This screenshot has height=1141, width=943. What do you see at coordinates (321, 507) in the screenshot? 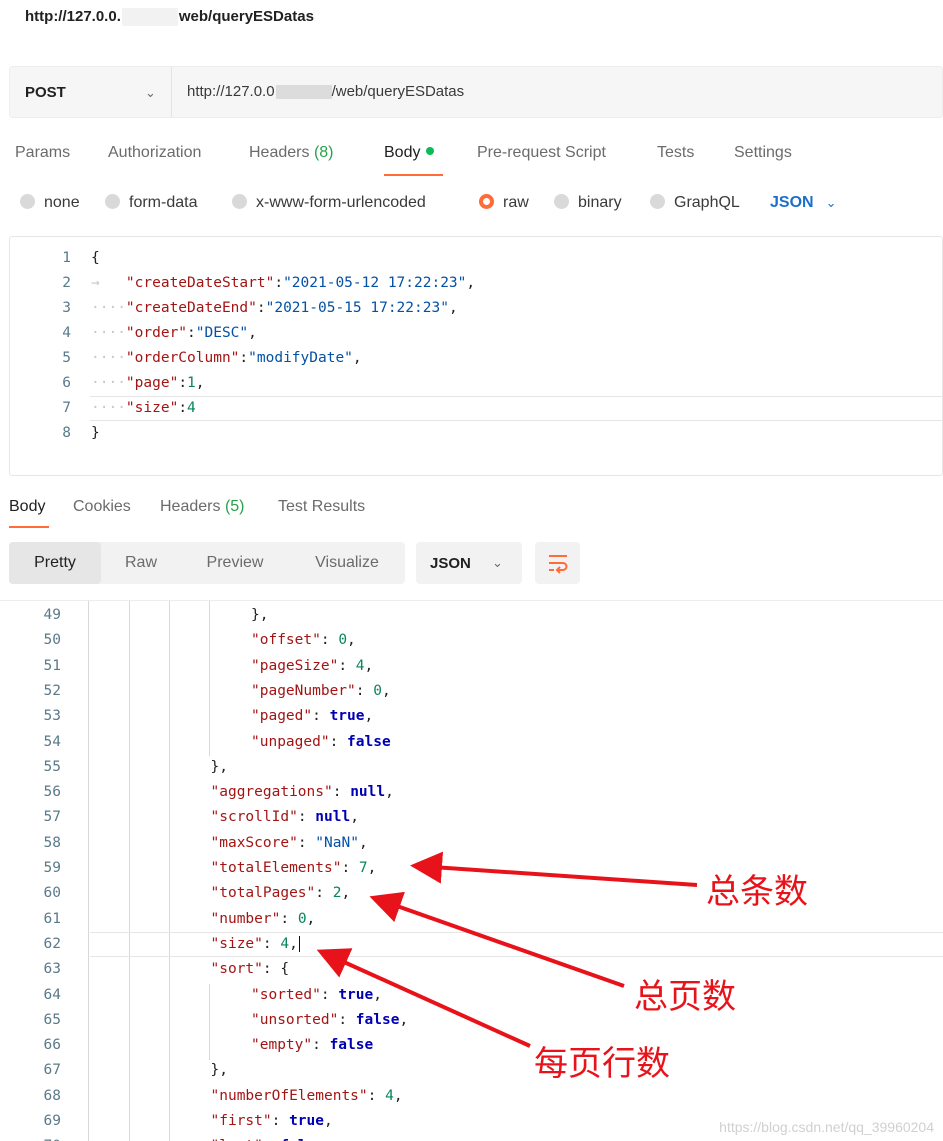
I see `tab-test-results: Test Results` at bounding box center [321, 507].